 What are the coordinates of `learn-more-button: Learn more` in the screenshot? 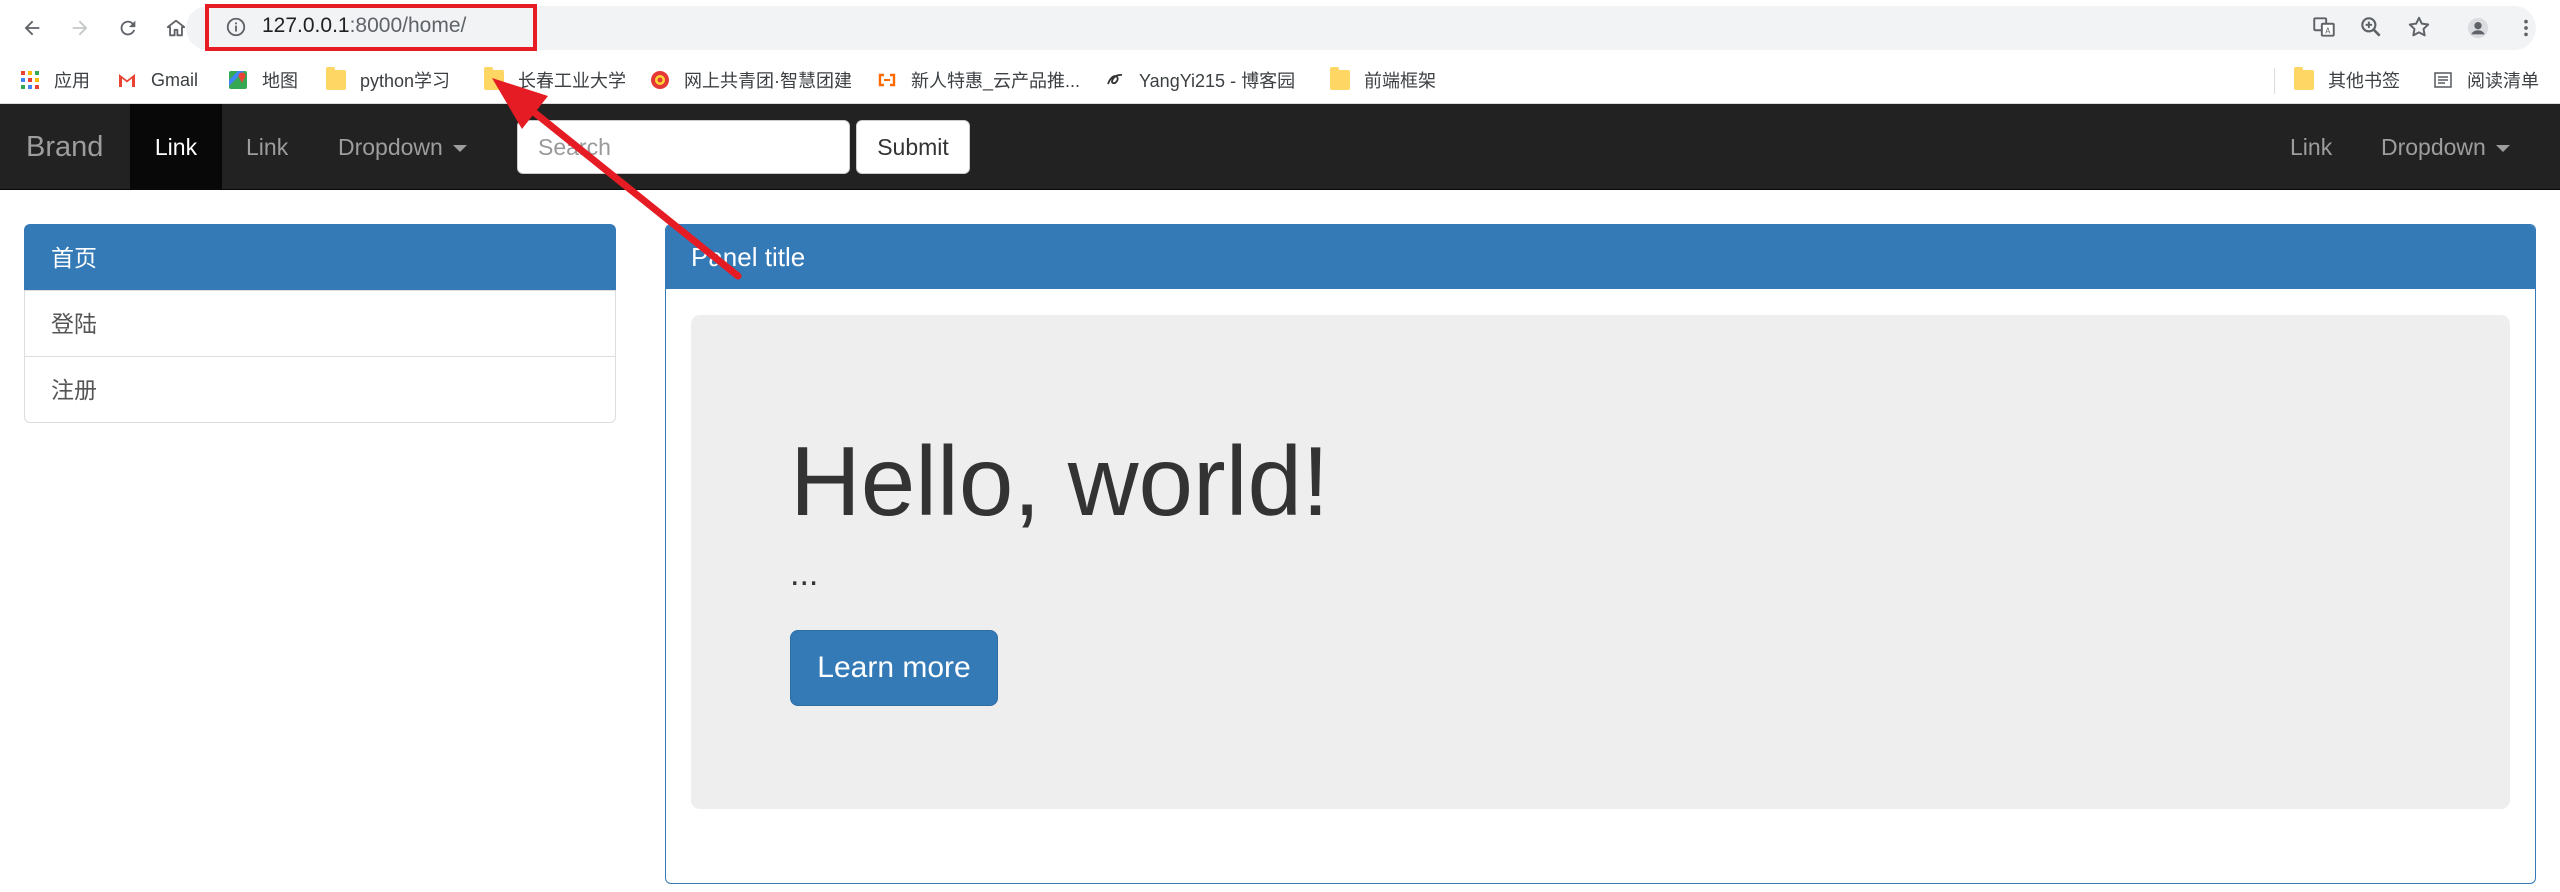 It's located at (894, 668).